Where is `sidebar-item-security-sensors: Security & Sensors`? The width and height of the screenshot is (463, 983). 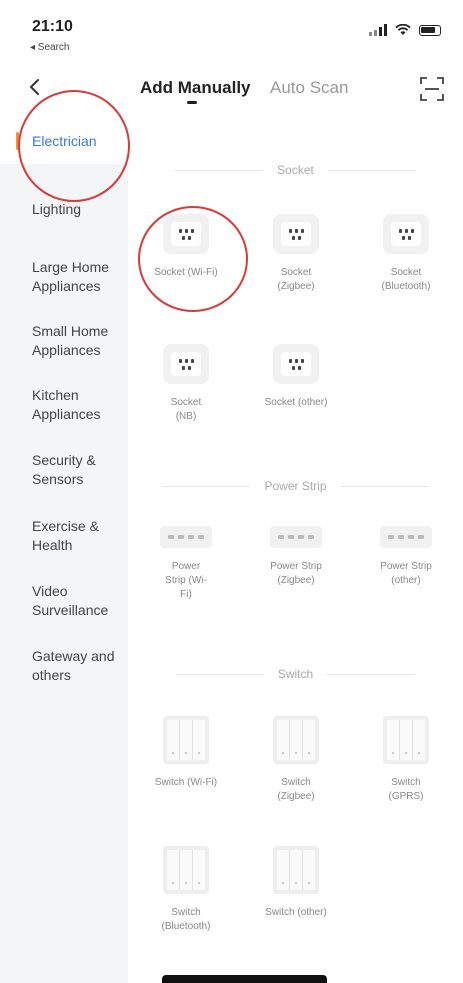 sidebar-item-security-sensors: Security & Sensors is located at coordinates (64, 470).